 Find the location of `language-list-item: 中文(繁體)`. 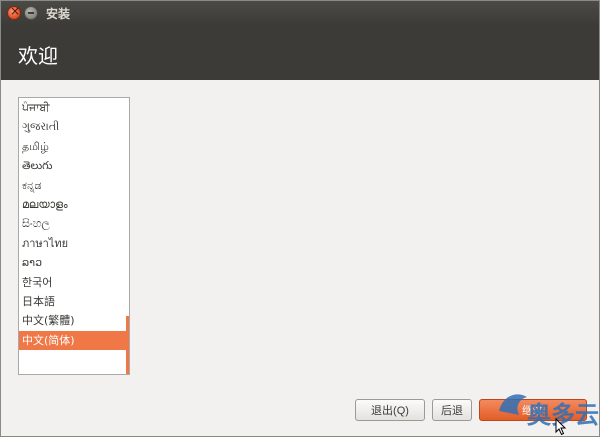

language-list-item: 中文(繁體) is located at coordinates (74, 320).